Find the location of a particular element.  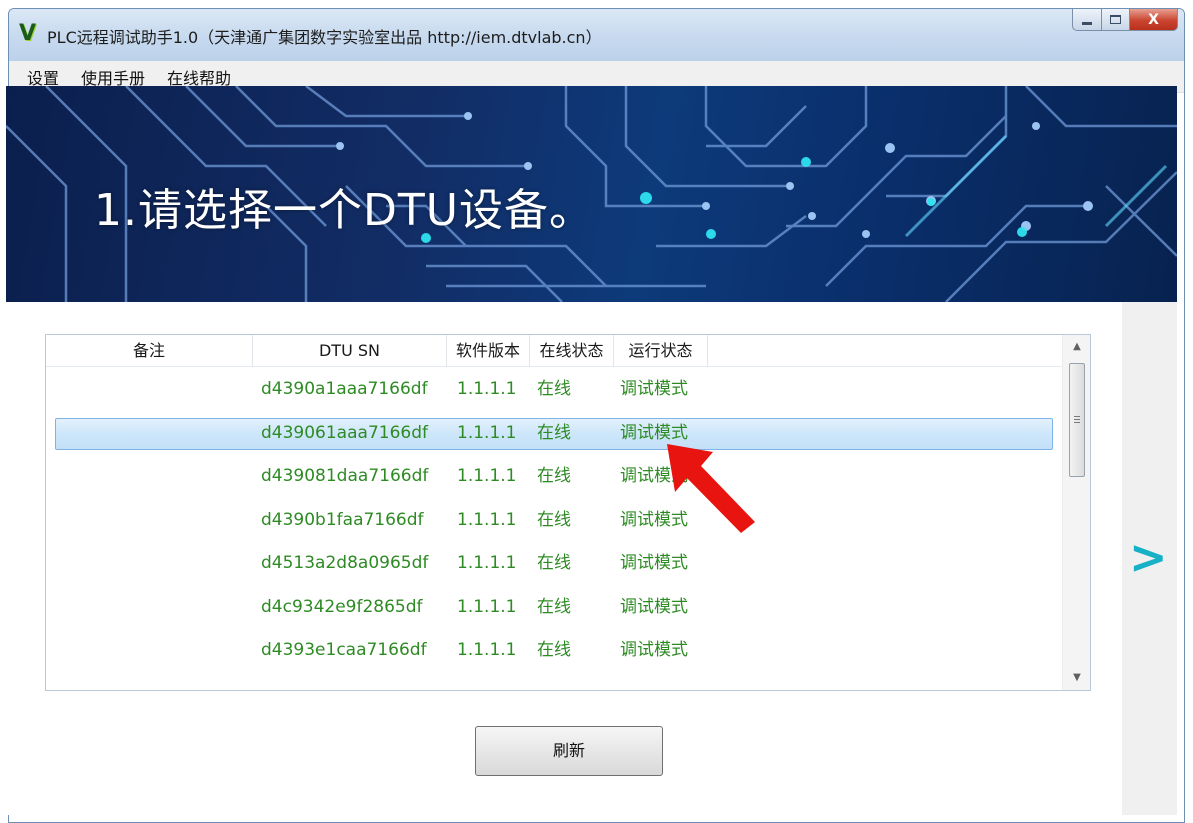

column-header-version: 软件版本 is located at coordinates (488, 351).